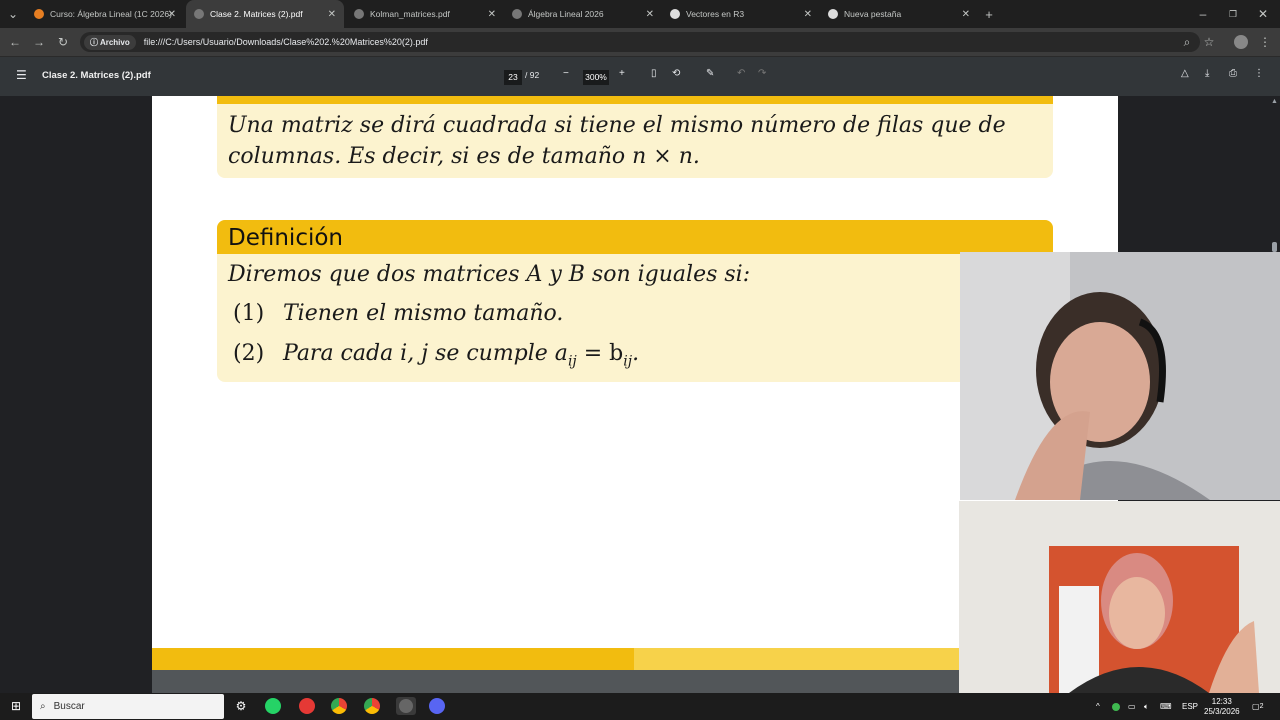 This screenshot has width=1280, height=720. What do you see at coordinates (899, 14) in the screenshot?
I see `tab-nueva: Nueva pestaña ✕` at bounding box center [899, 14].